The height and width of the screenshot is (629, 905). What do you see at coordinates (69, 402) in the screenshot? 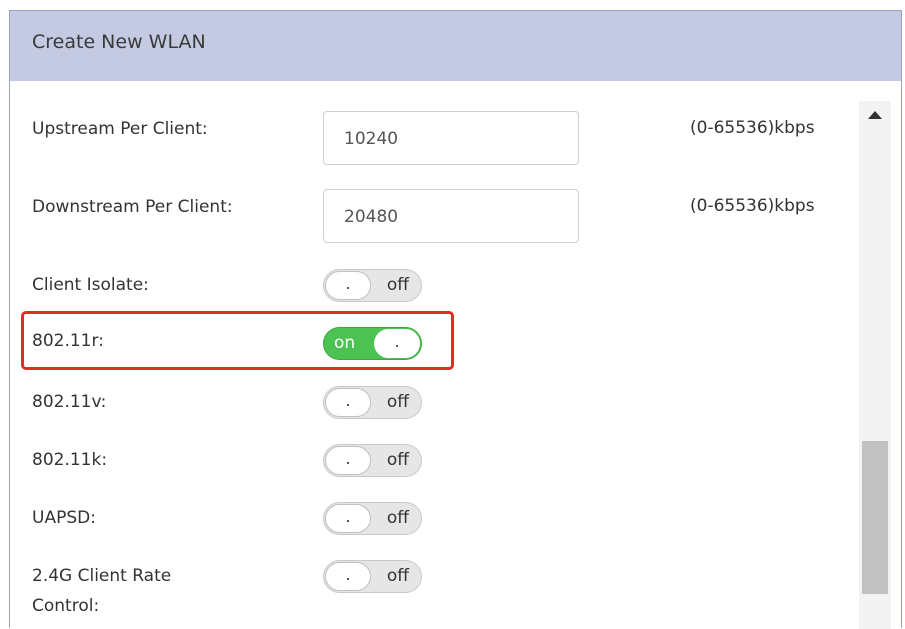
I see `80211v-label: 802.11v:` at bounding box center [69, 402].